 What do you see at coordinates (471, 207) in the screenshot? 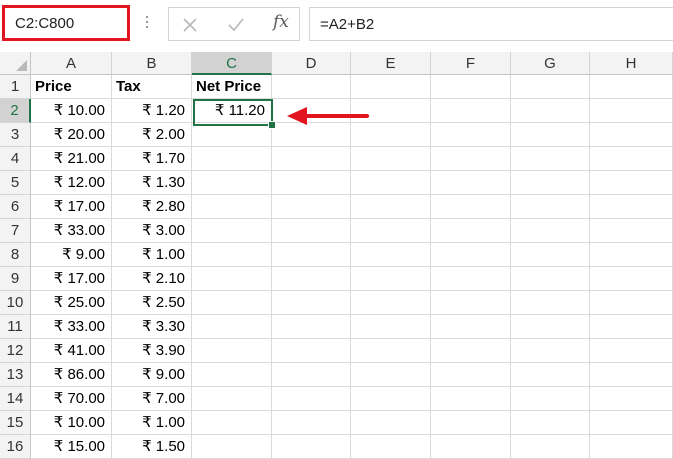
I see `cell-f6` at bounding box center [471, 207].